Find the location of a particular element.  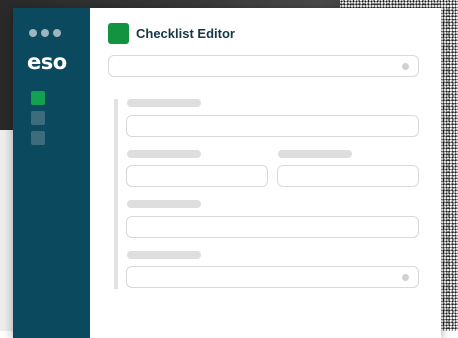

select-knob-icon is located at coordinates (405, 66).